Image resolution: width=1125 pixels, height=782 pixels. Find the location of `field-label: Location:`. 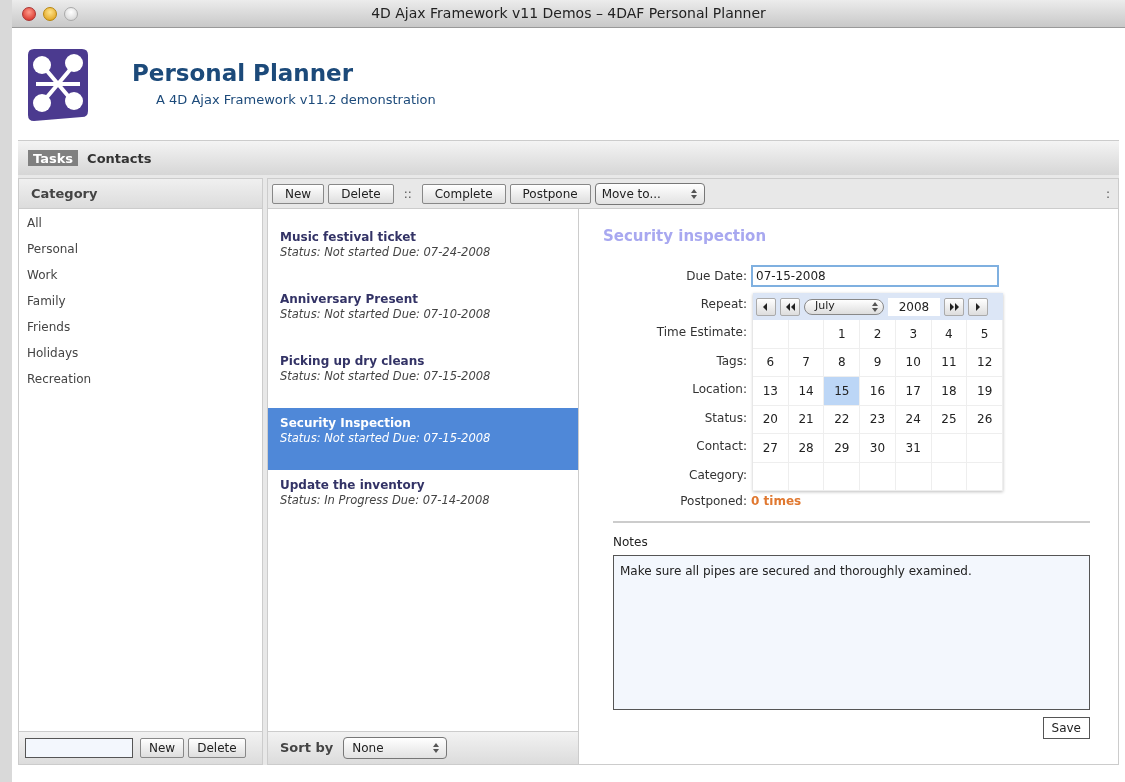

field-label: Location: is located at coordinates (719, 390).